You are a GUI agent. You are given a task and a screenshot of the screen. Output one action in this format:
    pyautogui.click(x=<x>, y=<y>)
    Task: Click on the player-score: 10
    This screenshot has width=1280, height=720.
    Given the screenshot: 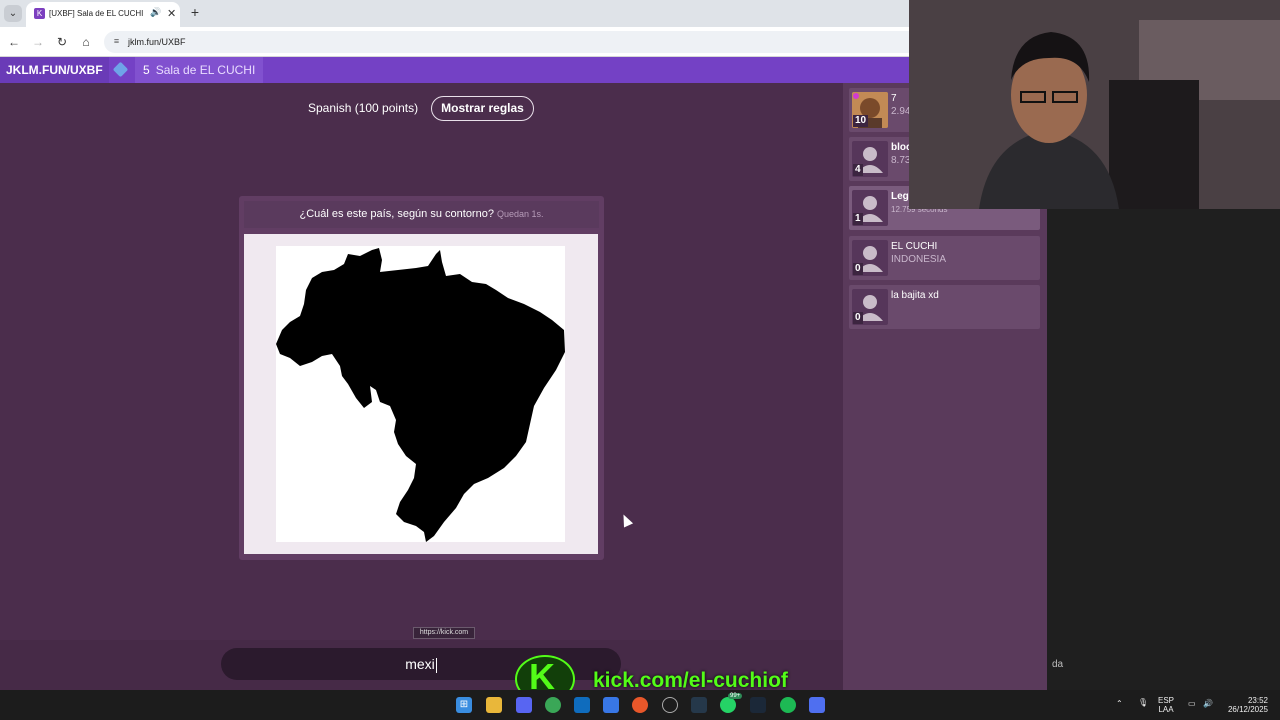 What is the action you would take?
    pyautogui.click(x=861, y=121)
    